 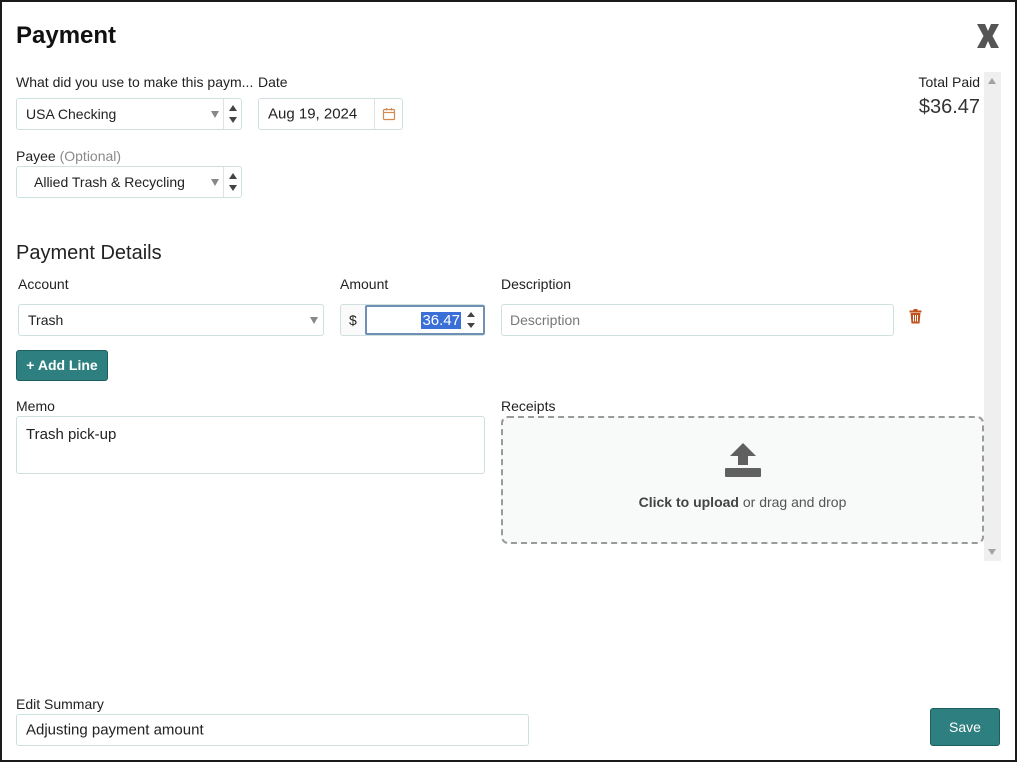 What do you see at coordinates (697, 320) in the screenshot?
I see `description-input: Description` at bounding box center [697, 320].